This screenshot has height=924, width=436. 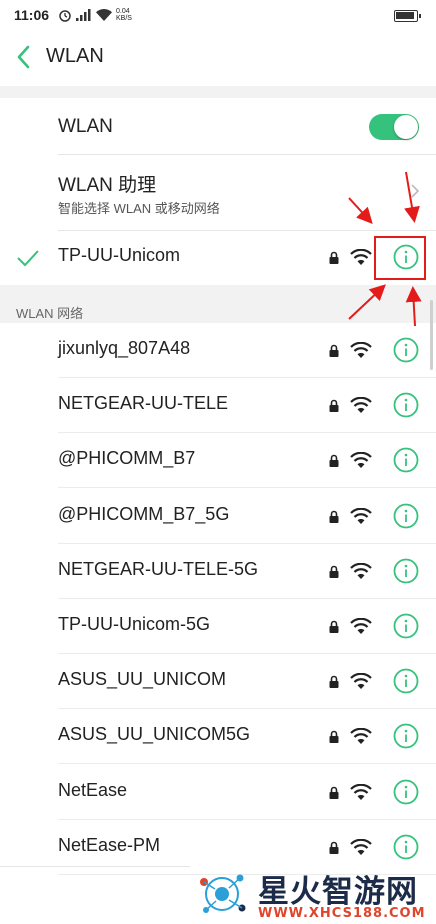 I want to click on network-row: ASUS_UU_UNICOM5G, so click(x=218, y=737).